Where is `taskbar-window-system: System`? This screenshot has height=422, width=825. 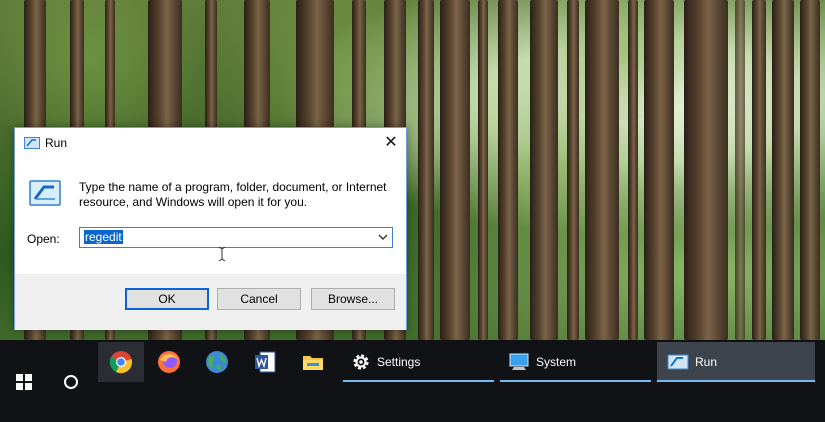
taskbar-window-system: System is located at coordinates (575, 362).